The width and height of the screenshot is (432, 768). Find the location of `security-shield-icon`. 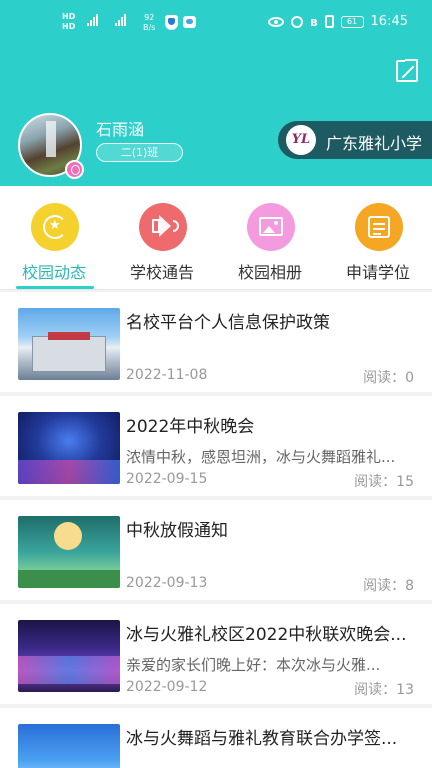

security-shield-icon is located at coordinates (171, 22).